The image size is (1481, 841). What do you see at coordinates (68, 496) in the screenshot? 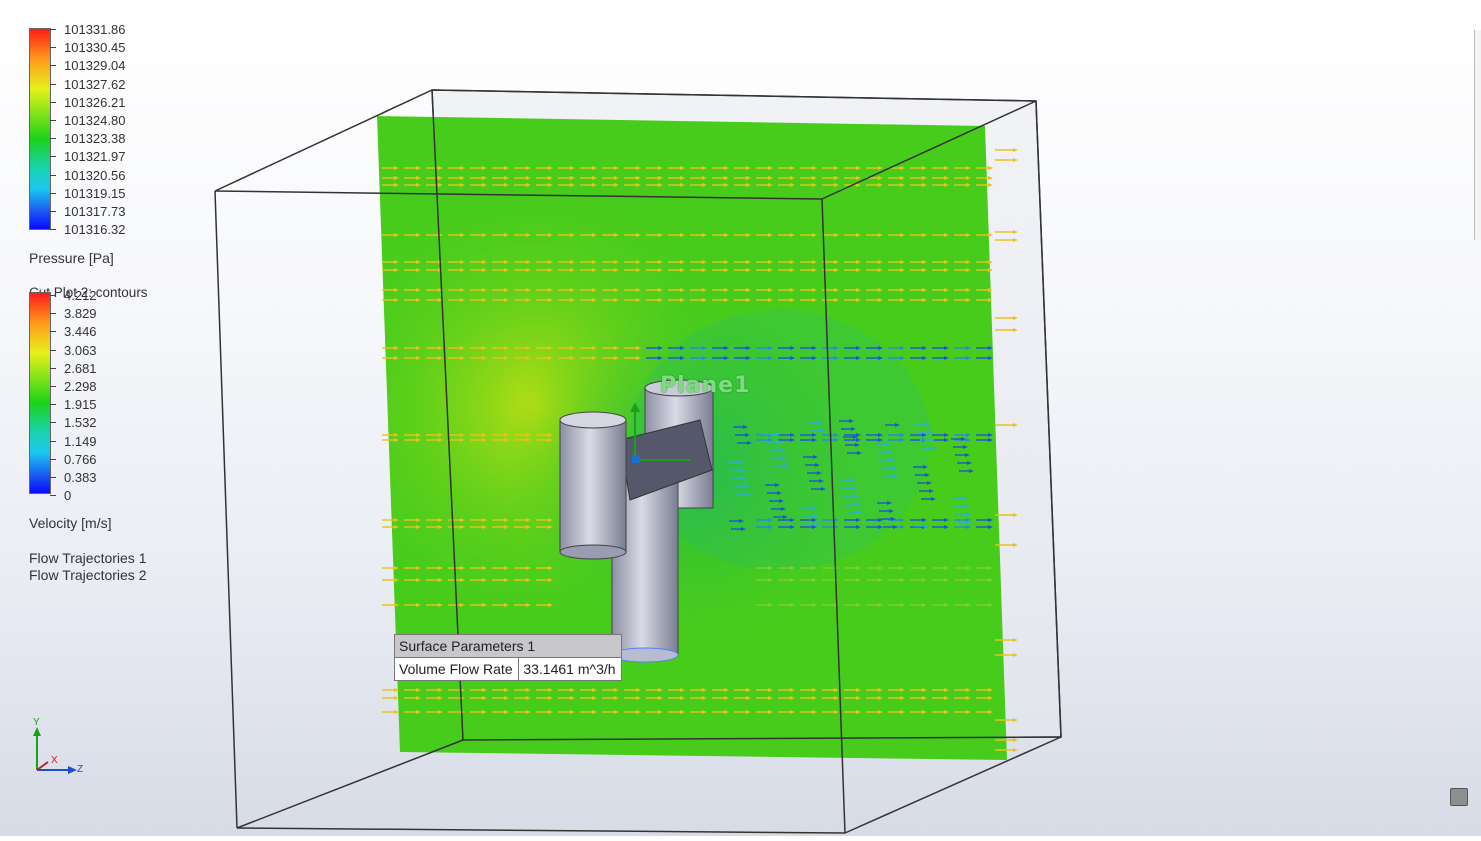
I see `velocity-tick-label: 0` at bounding box center [68, 496].